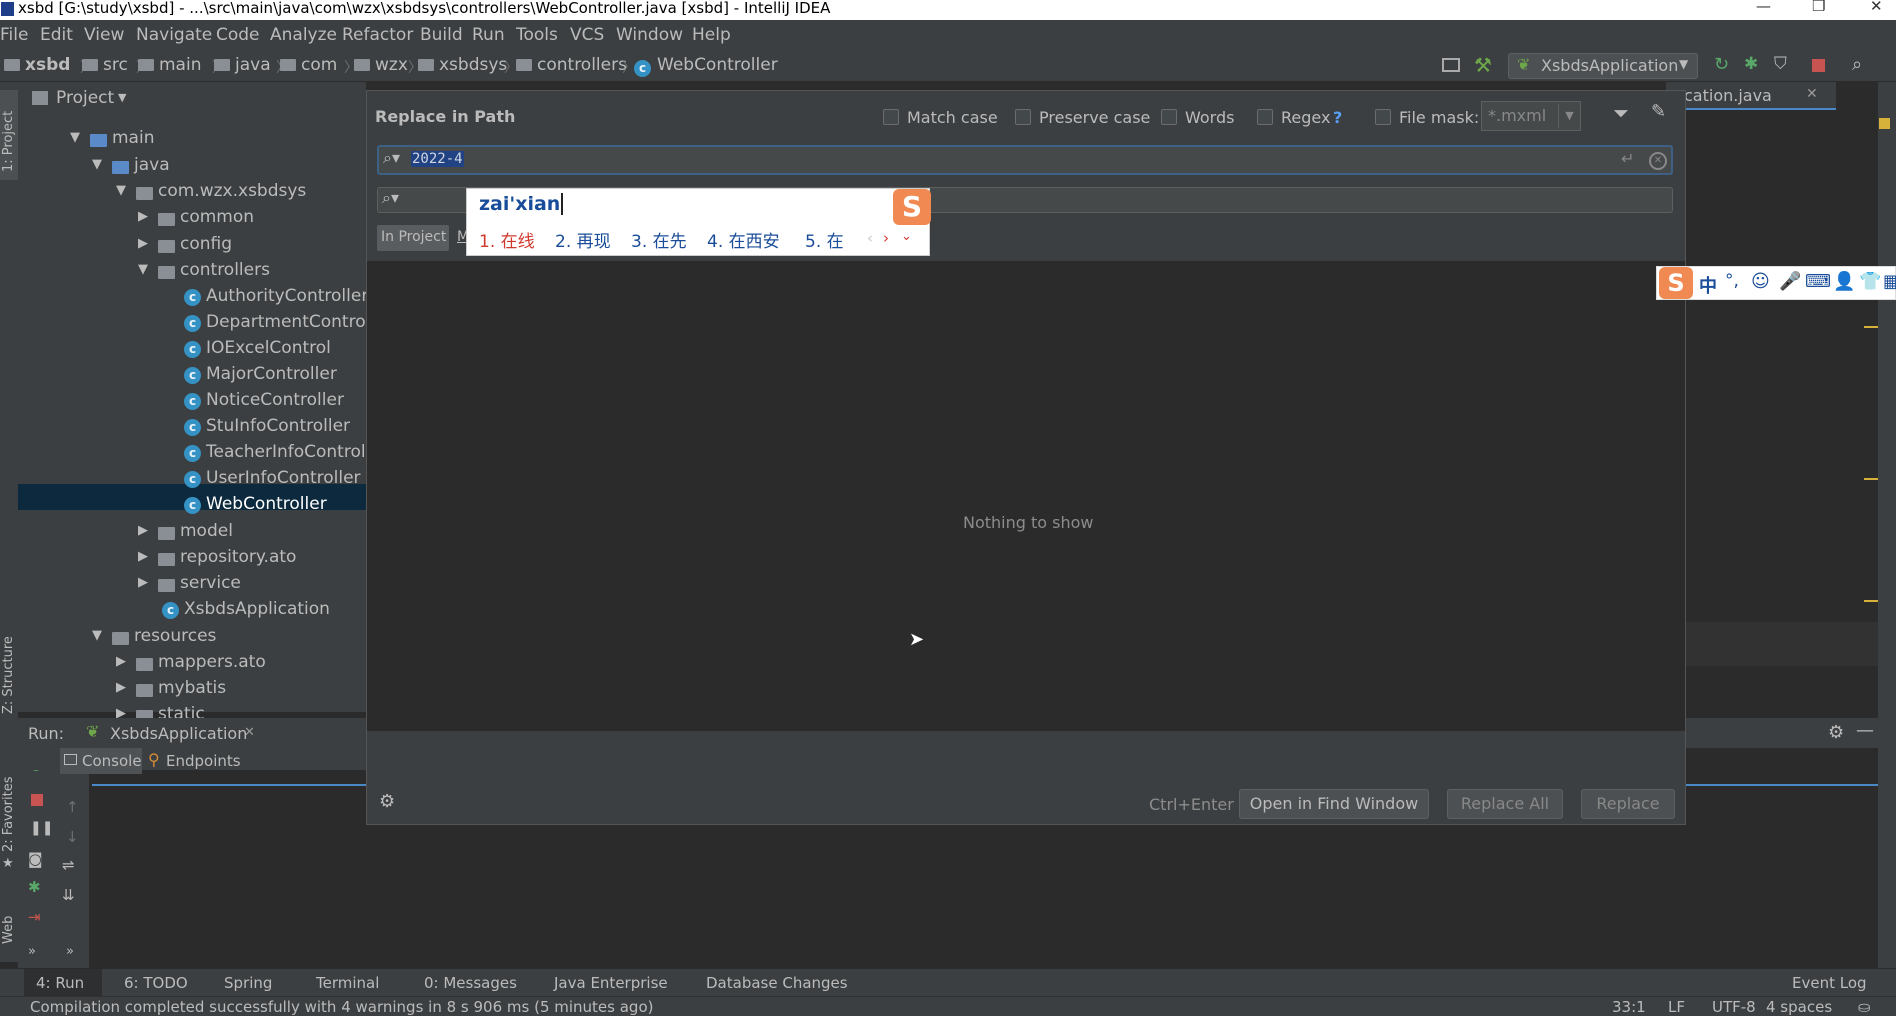 The width and height of the screenshot is (1896, 1016). I want to click on menu-refactor: Refactor, so click(377, 35).